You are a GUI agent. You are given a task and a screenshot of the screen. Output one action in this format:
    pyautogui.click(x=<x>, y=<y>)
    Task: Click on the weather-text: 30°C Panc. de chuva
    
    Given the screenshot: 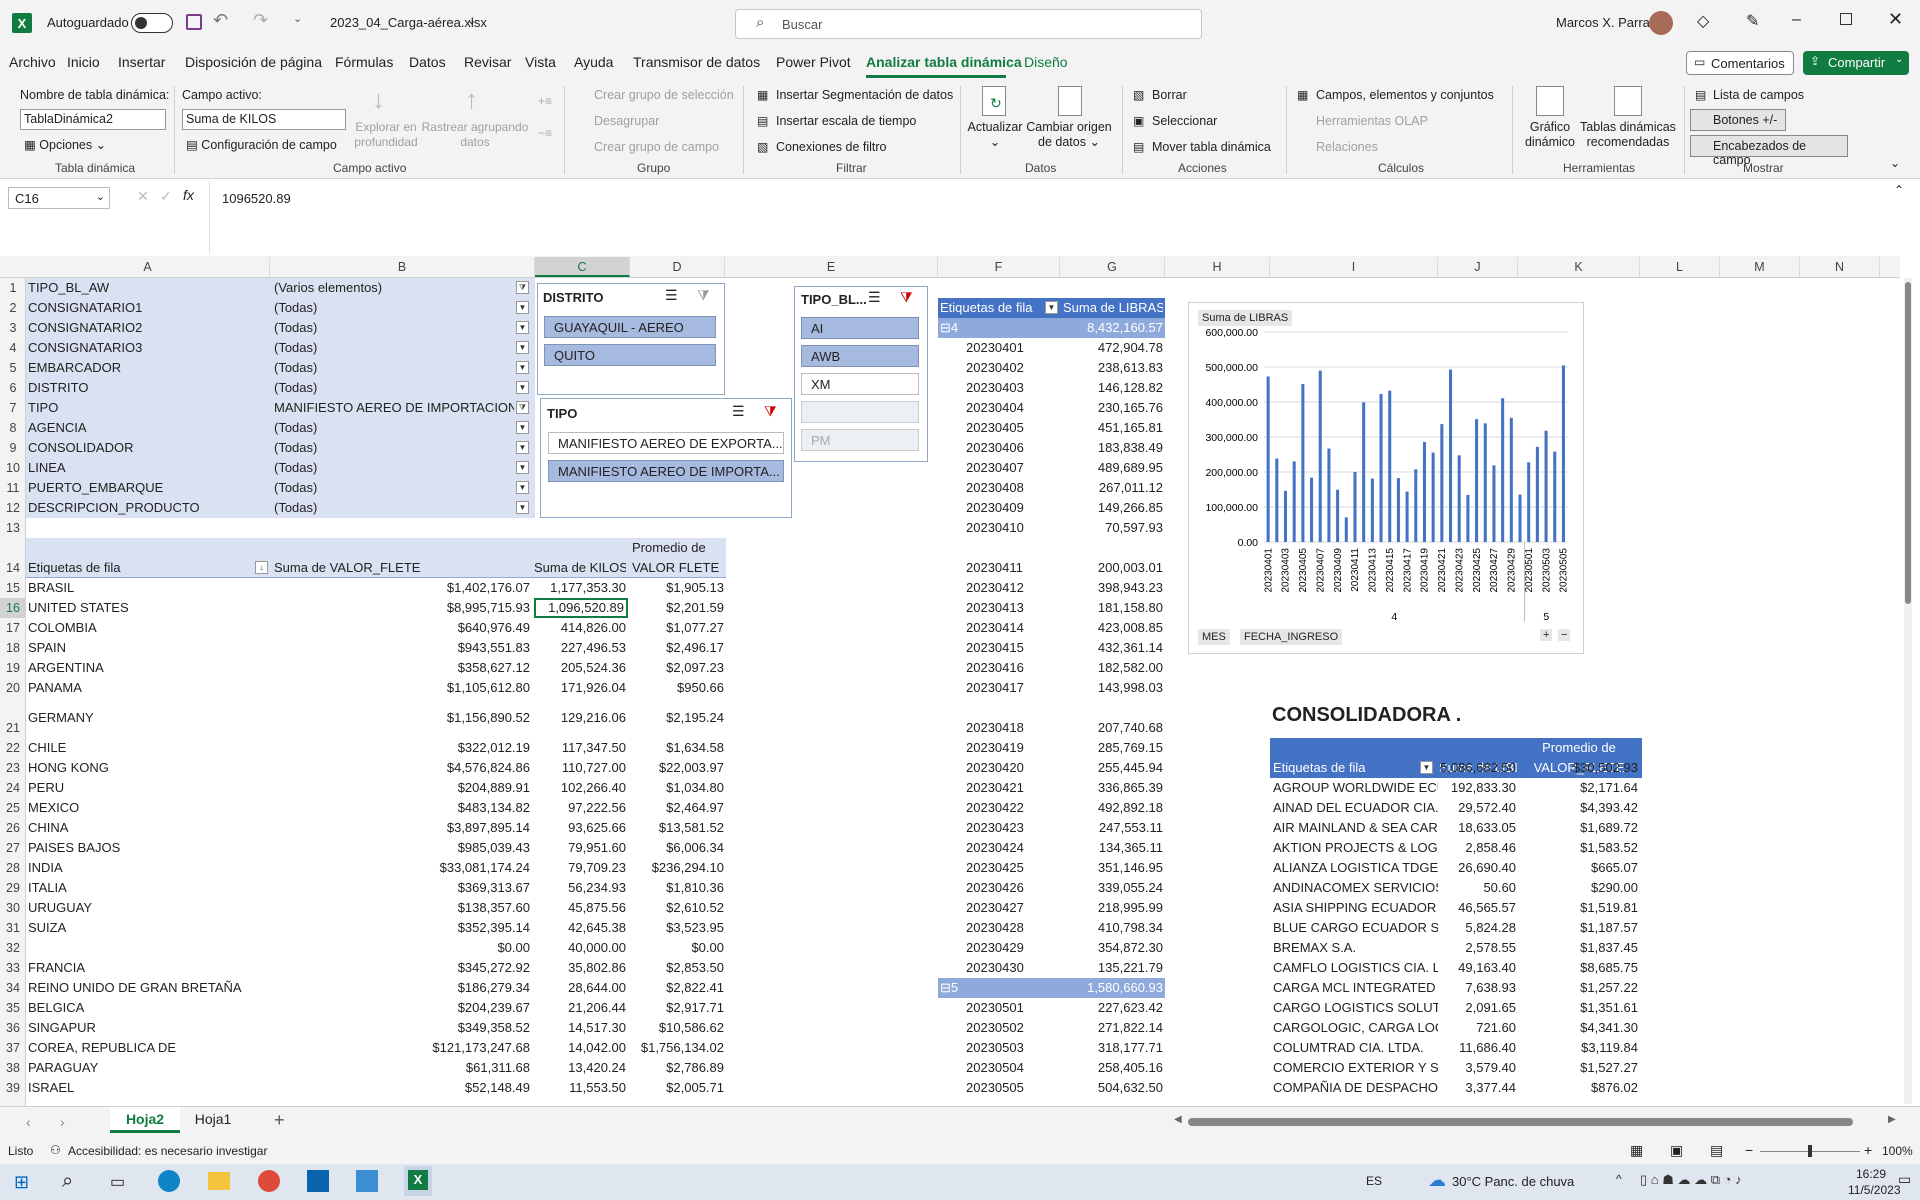 What is the action you would take?
    pyautogui.click(x=1513, y=1181)
    